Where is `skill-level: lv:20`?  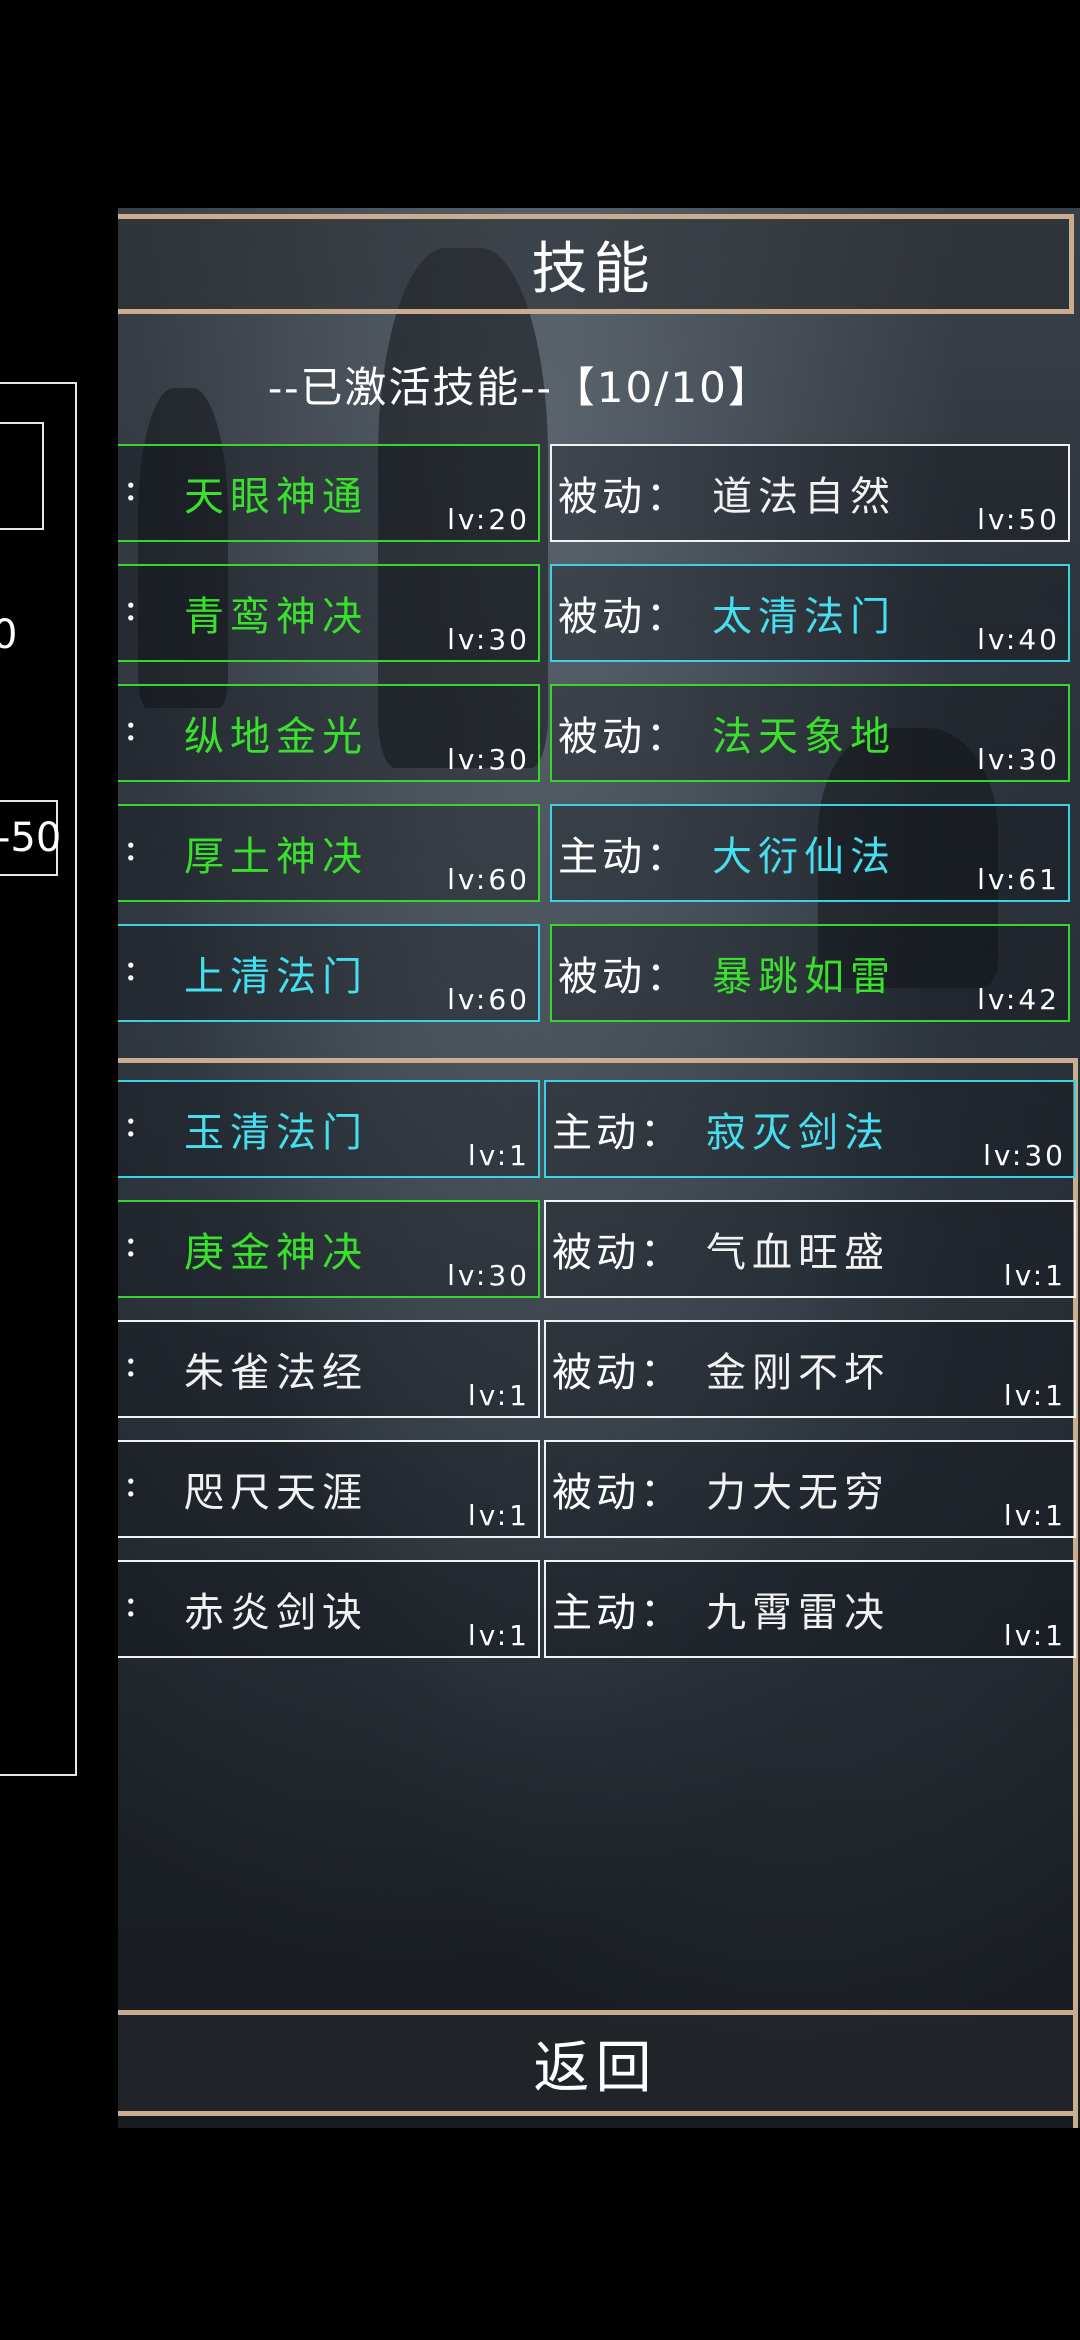
skill-level: lv:20 is located at coordinates (488, 519).